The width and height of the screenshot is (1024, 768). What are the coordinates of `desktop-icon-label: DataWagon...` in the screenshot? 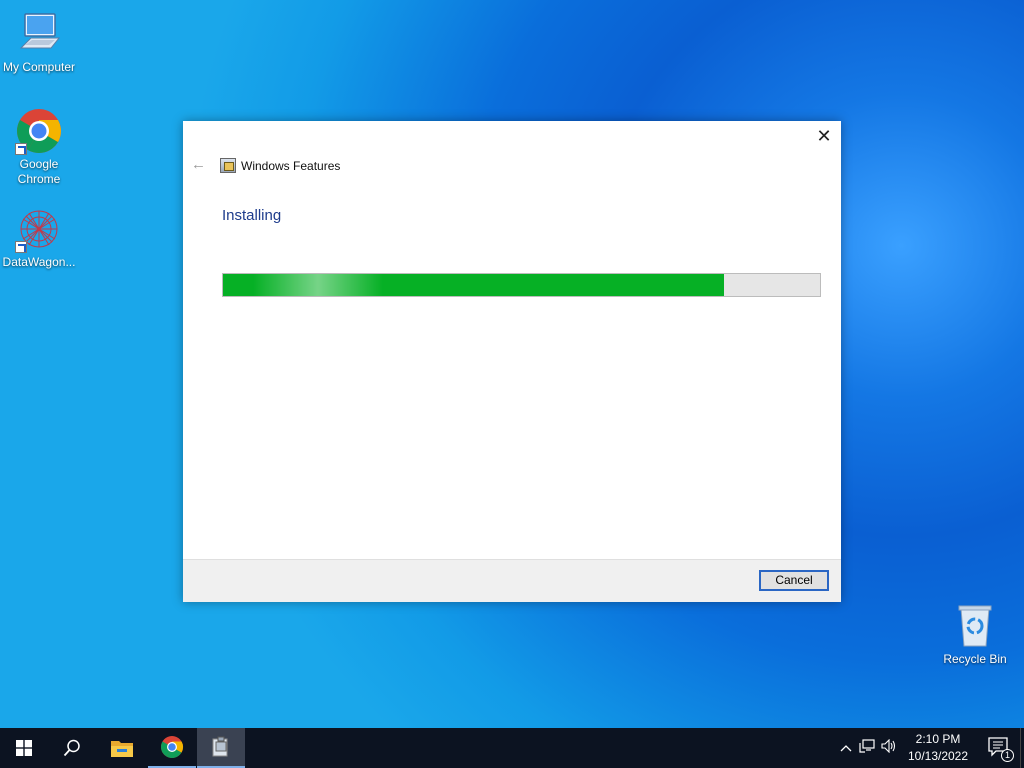 It's located at (39, 262).